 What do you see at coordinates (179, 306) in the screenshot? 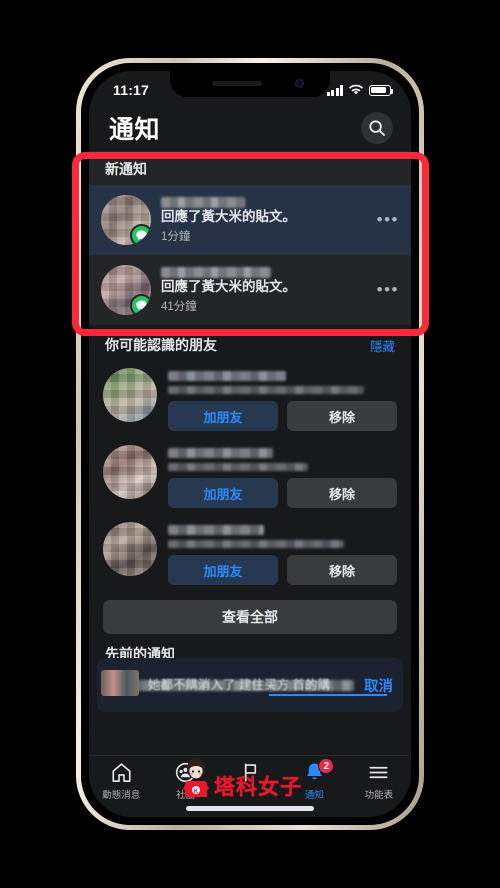
I see `notification-time: 41分鐘` at bounding box center [179, 306].